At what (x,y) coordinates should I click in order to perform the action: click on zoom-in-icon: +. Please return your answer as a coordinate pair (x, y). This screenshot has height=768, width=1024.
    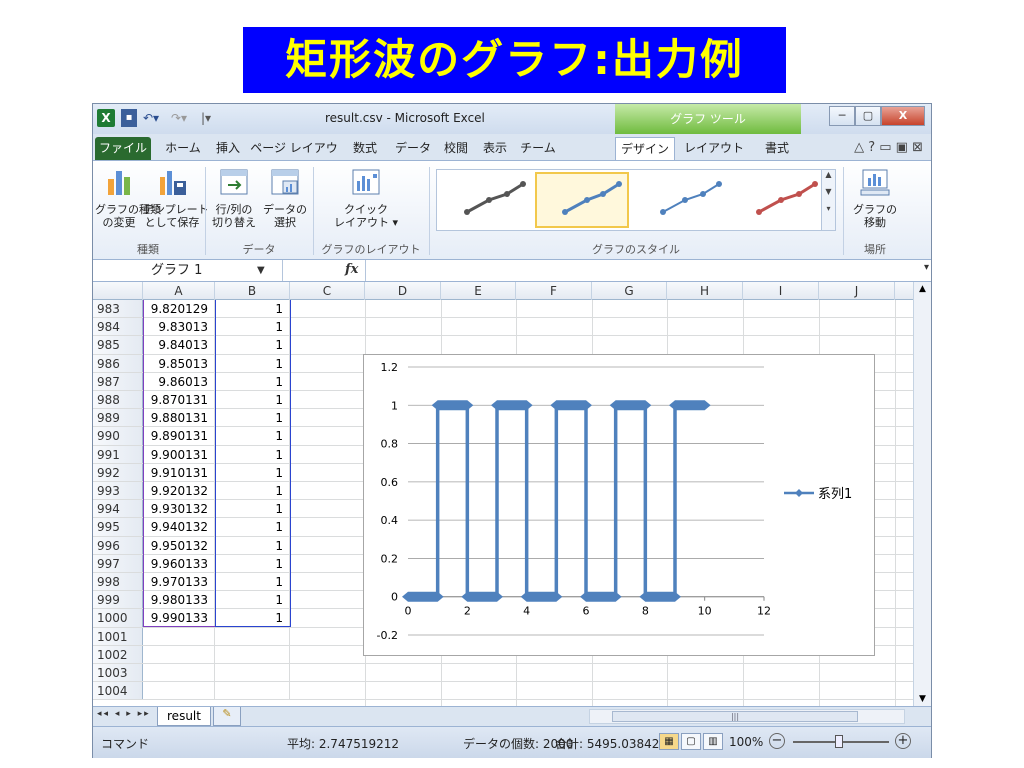
    Looking at the image, I should click on (903, 741).